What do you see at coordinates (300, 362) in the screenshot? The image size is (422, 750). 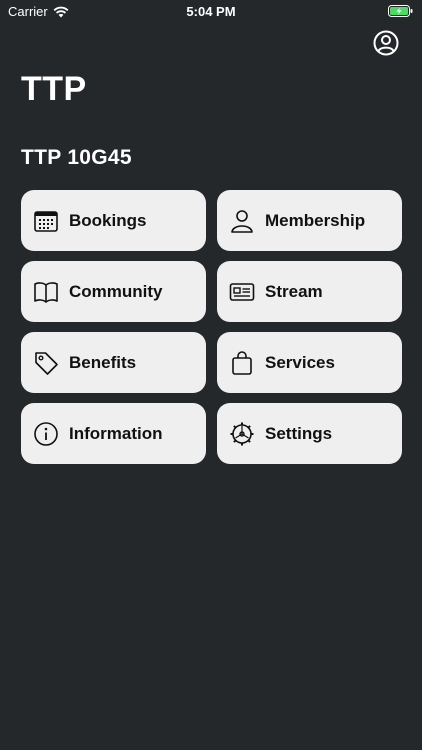 I see `services-label: Services` at bounding box center [300, 362].